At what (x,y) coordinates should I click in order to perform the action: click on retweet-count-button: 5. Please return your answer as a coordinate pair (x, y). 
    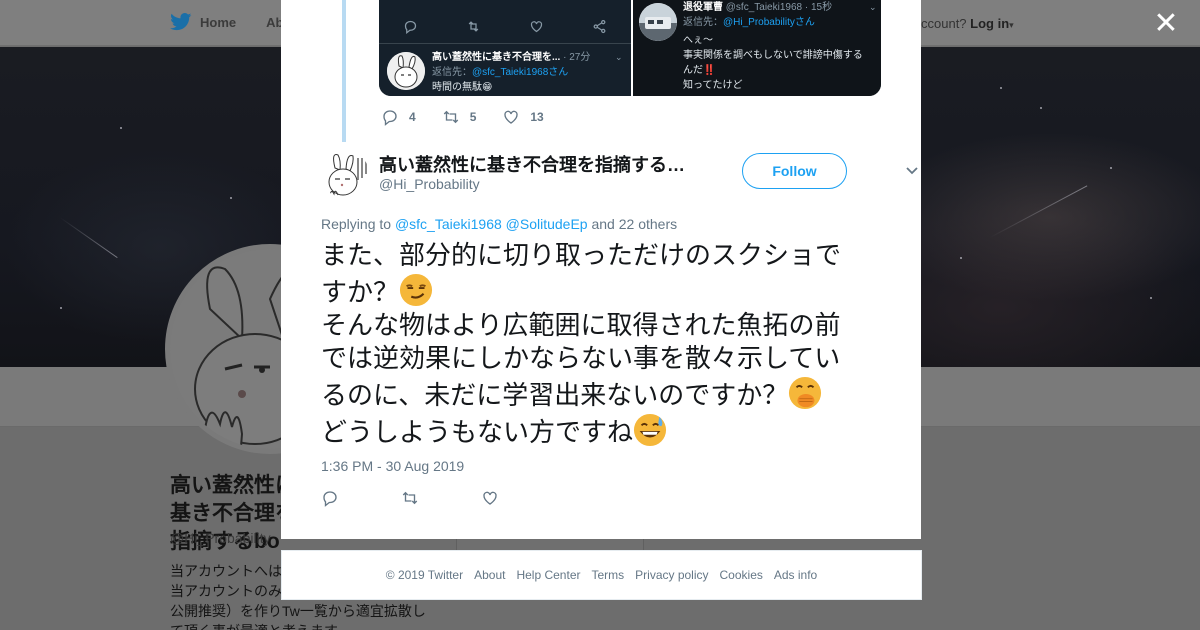
    Looking at the image, I should click on (459, 117).